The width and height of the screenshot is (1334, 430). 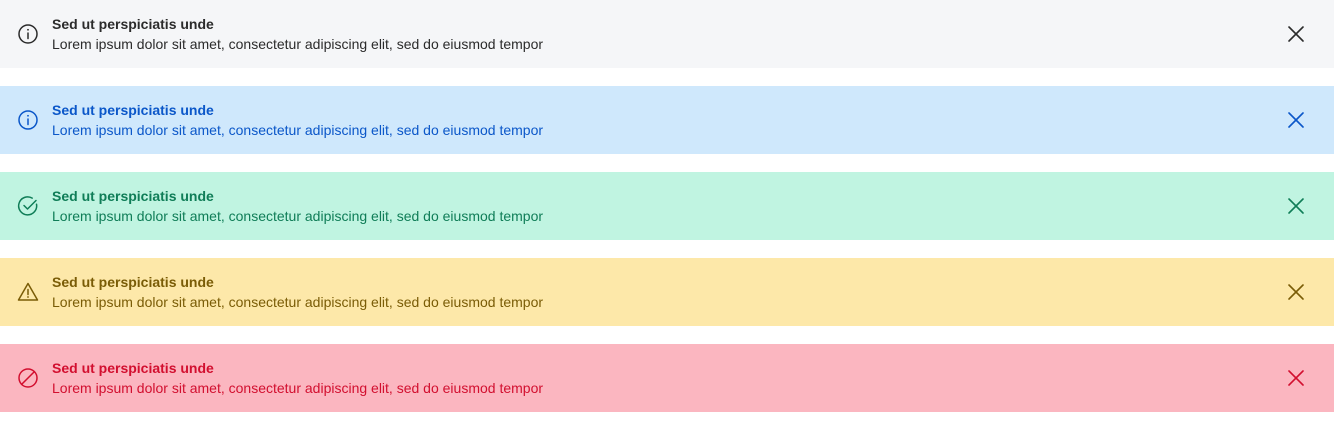 I want to click on prohibited-icon, so click(x=28, y=378).